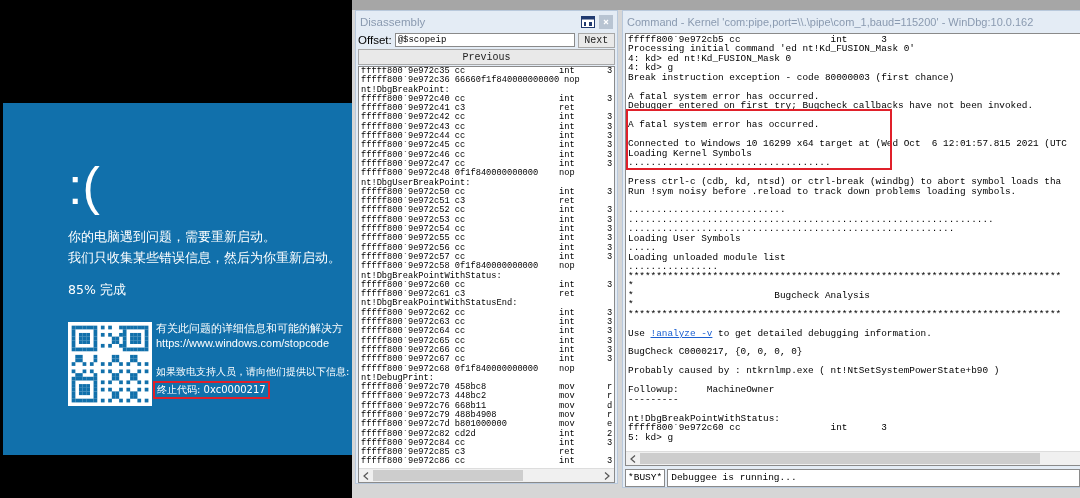 The height and width of the screenshot is (498, 1080). I want to click on address-bytes: fffff800`9e972c64 cc, so click(414, 332).